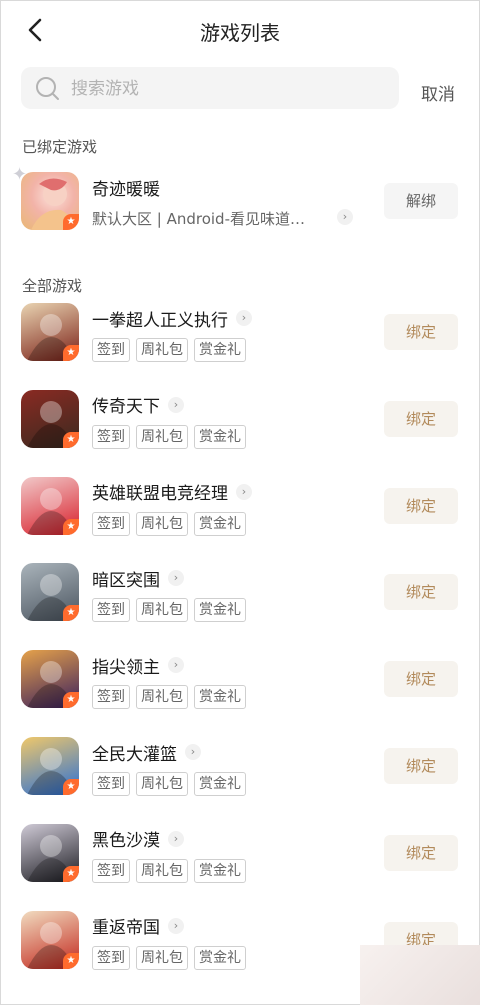 This screenshot has width=480, height=1005. I want to click on all-section-title: 全部游戏, so click(52, 286).